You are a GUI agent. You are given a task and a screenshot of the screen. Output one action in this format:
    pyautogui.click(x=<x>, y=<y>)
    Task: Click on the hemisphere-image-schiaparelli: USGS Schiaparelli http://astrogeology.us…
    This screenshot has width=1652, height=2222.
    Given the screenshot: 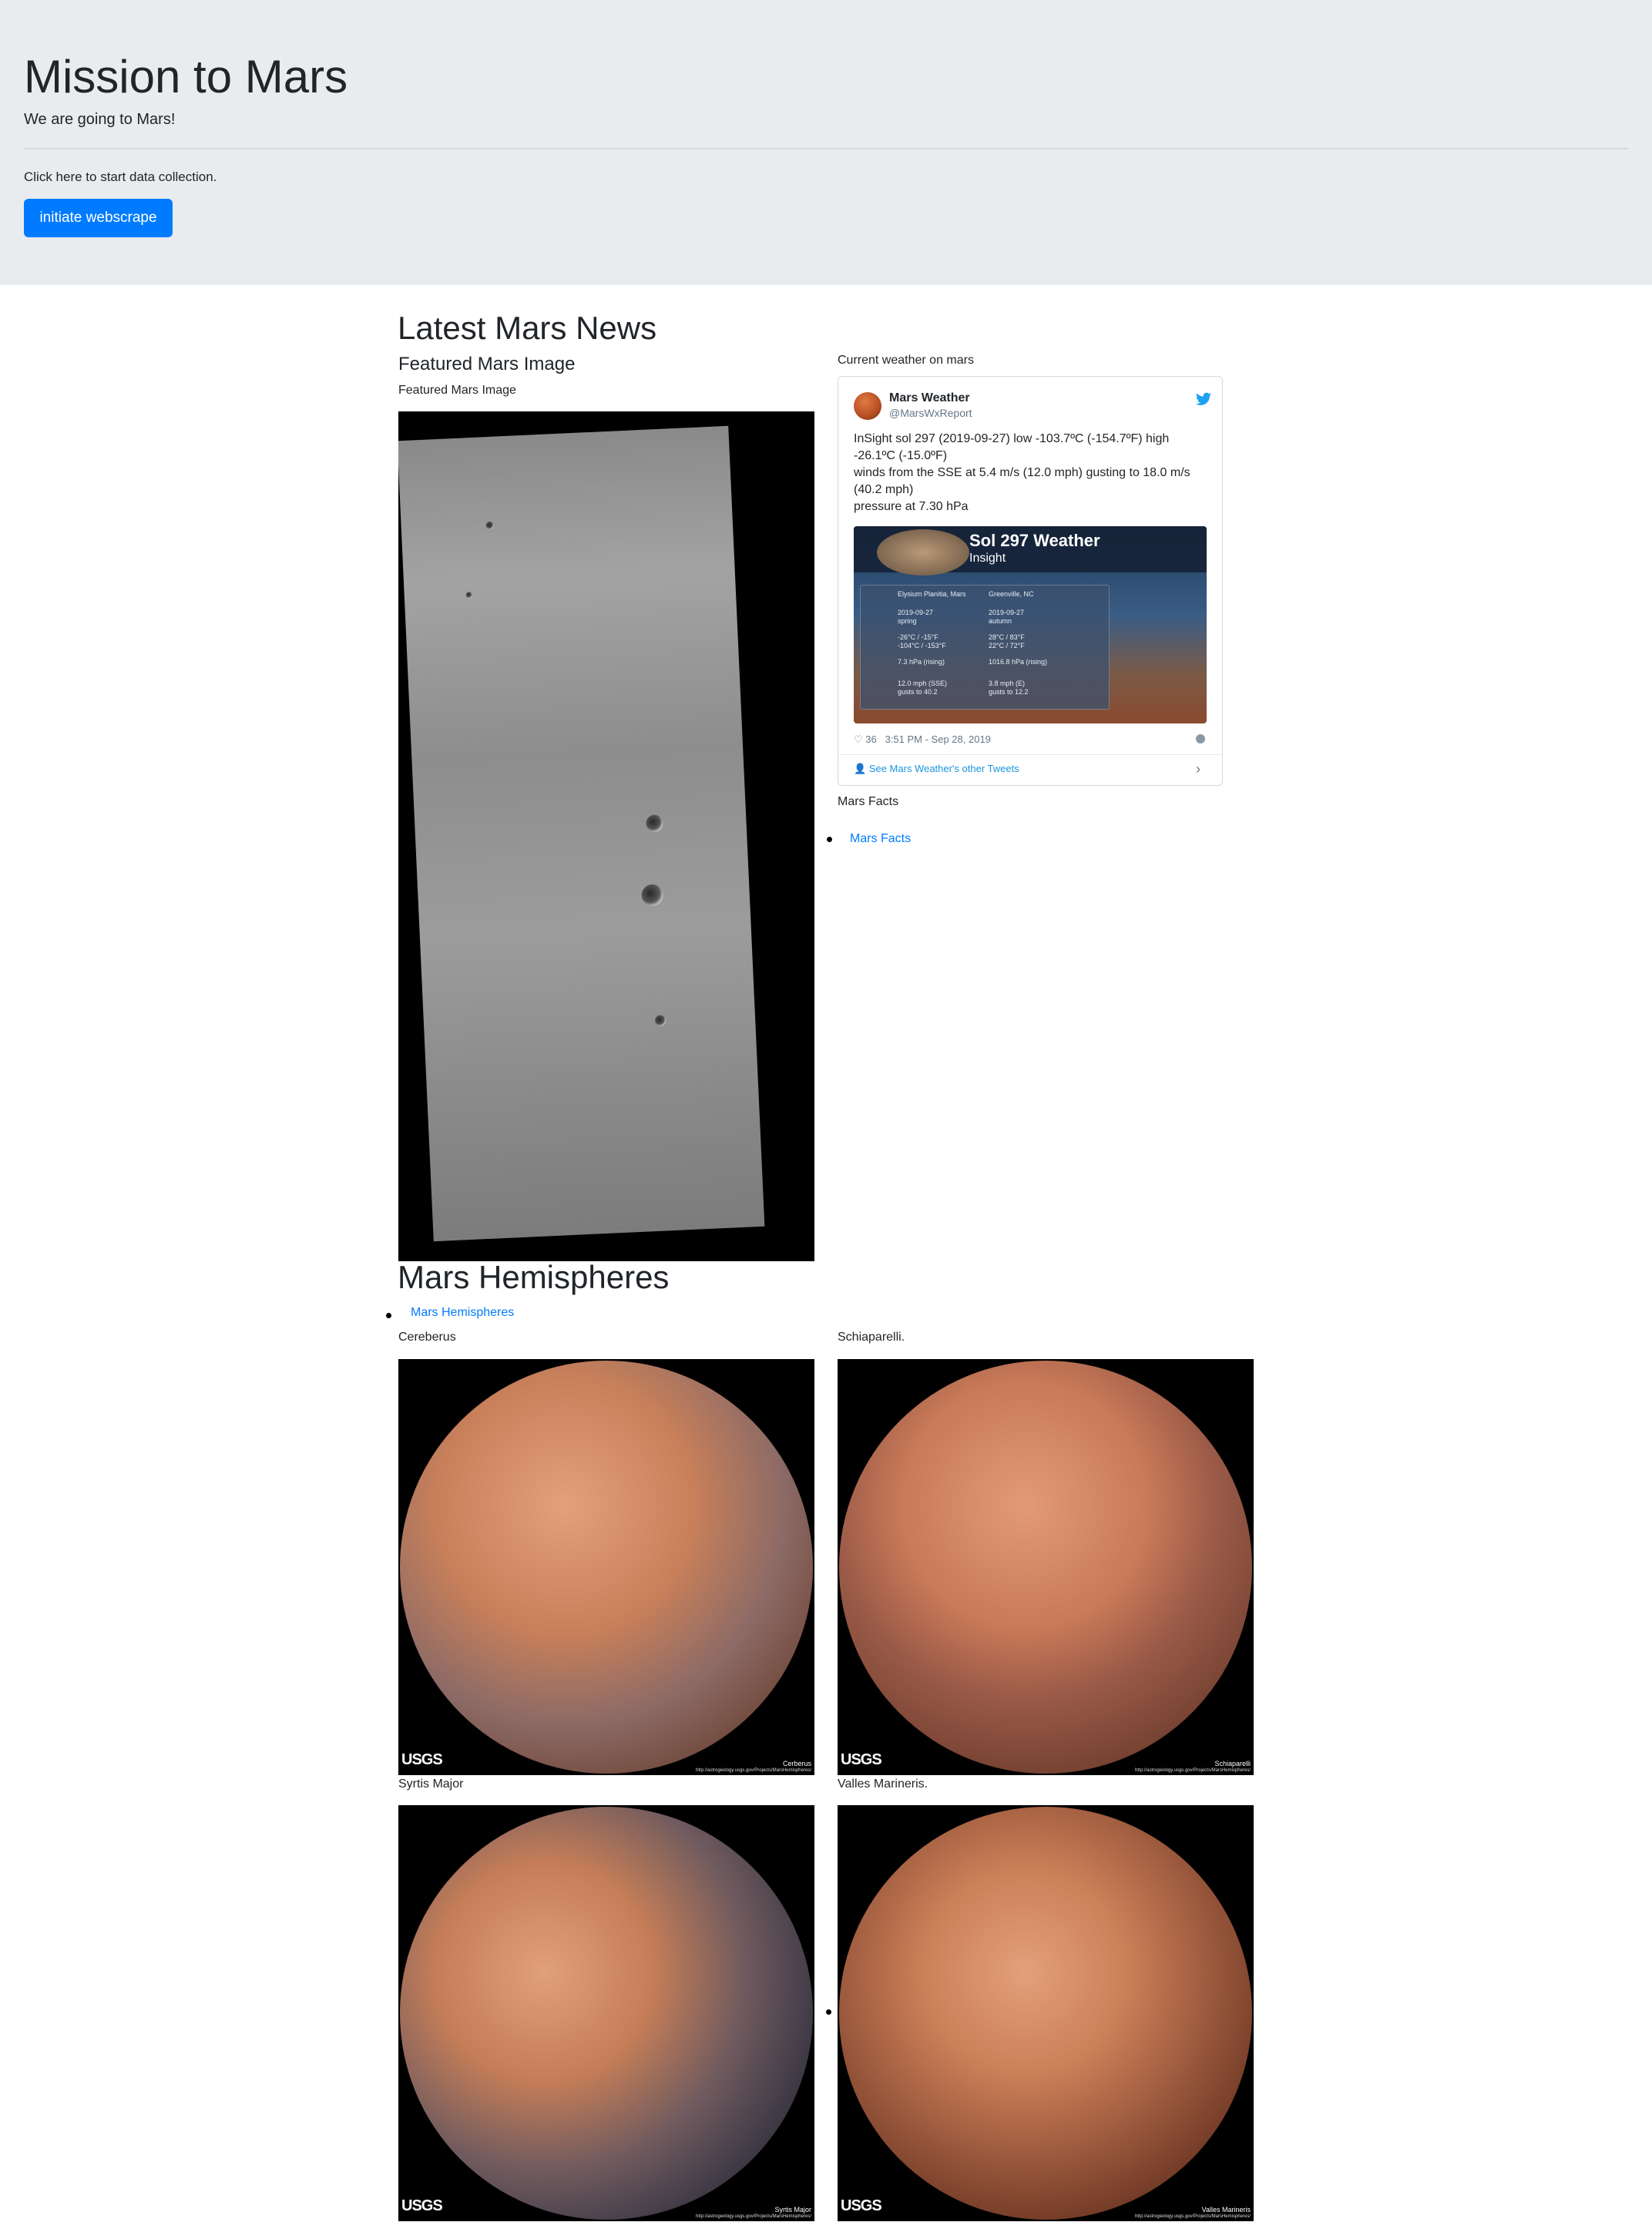 What is the action you would take?
    pyautogui.click(x=1046, y=1567)
    